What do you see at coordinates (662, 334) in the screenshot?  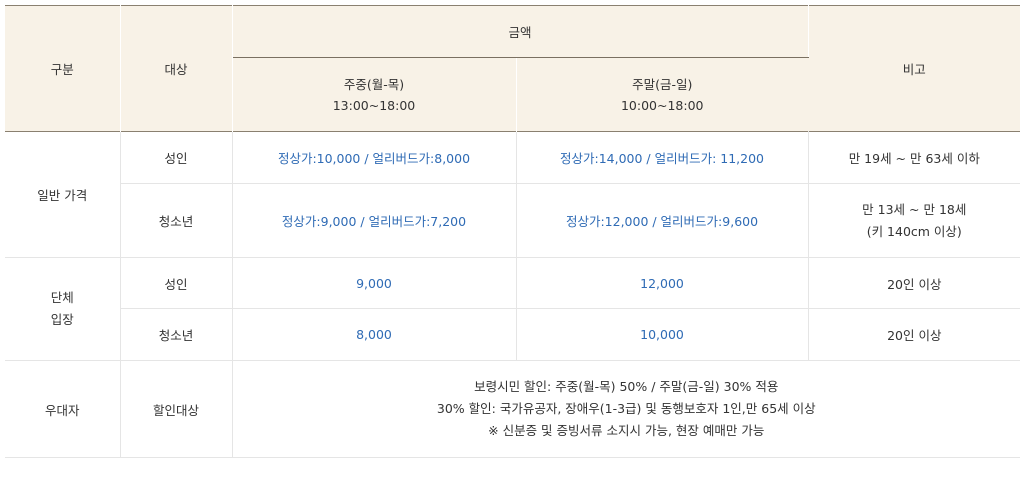 I see `price-cell: 10,000` at bounding box center [662, 334].